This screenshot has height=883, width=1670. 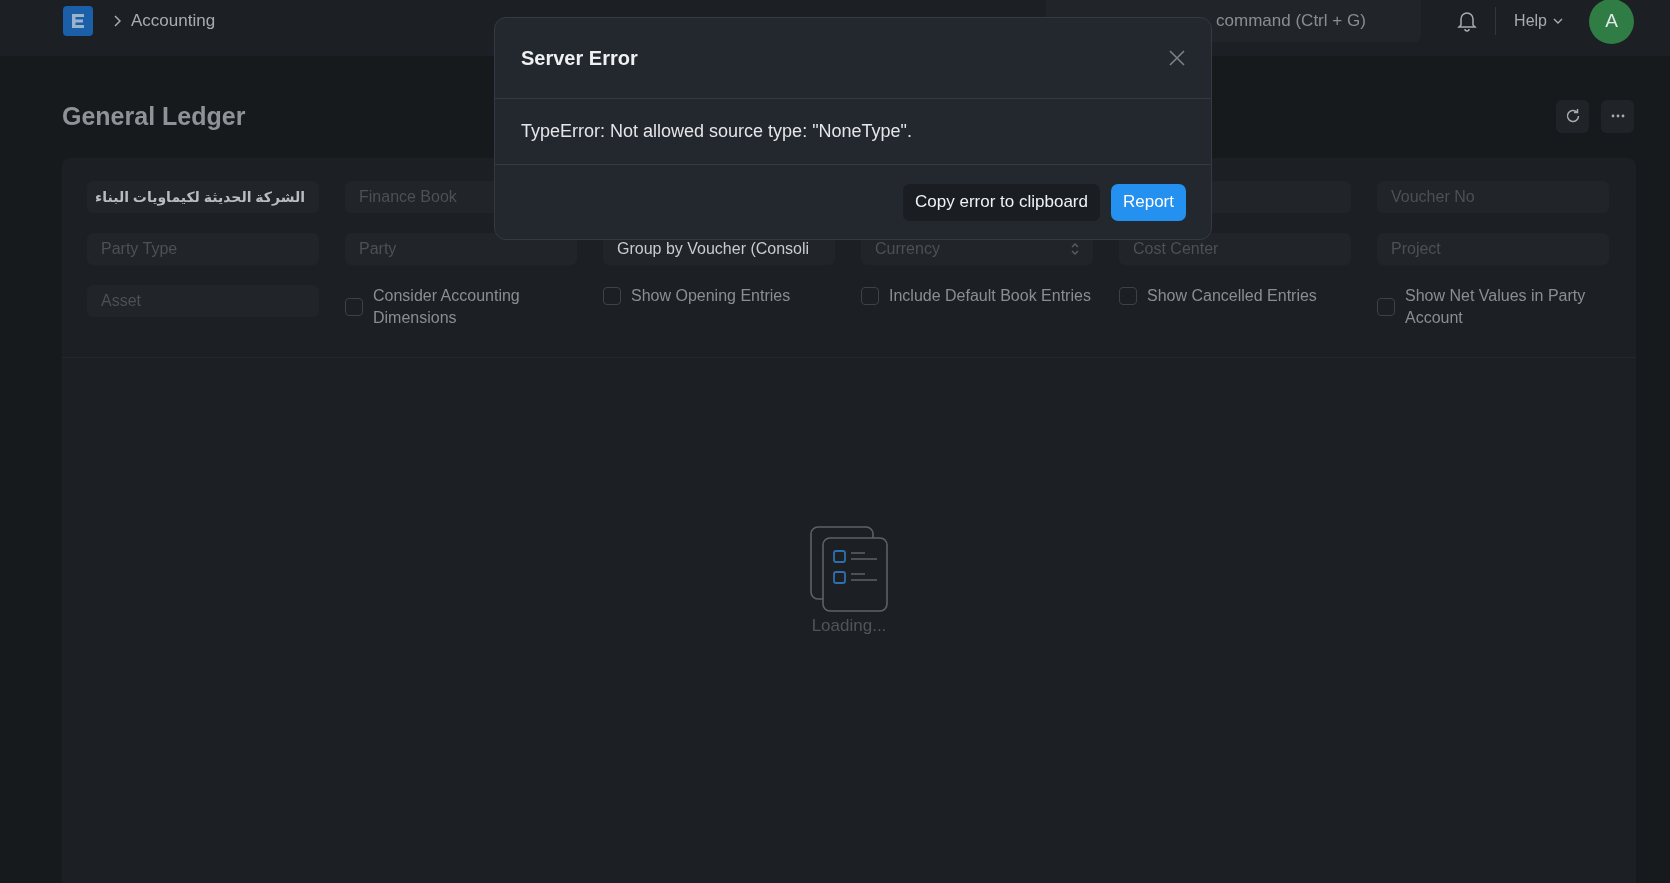 What do you see at coordinates (579, 58) in the screenshot?
I see `dialog-title: Server Error` at bounding box center [579, 58].